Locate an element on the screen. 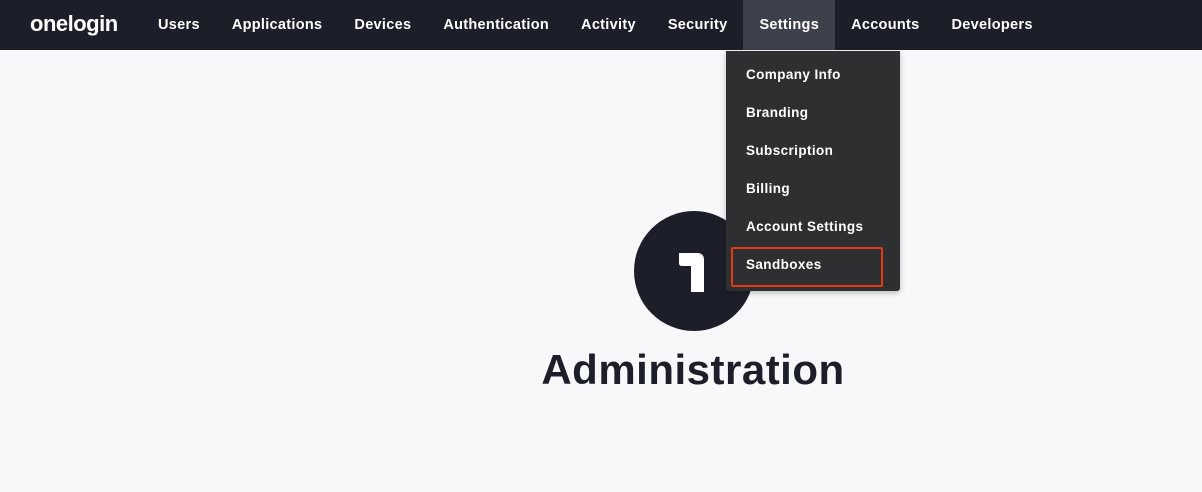 This screenshot has height=492, width=1202. menu-item-billing: Billing is located at coordinates (768, 189).